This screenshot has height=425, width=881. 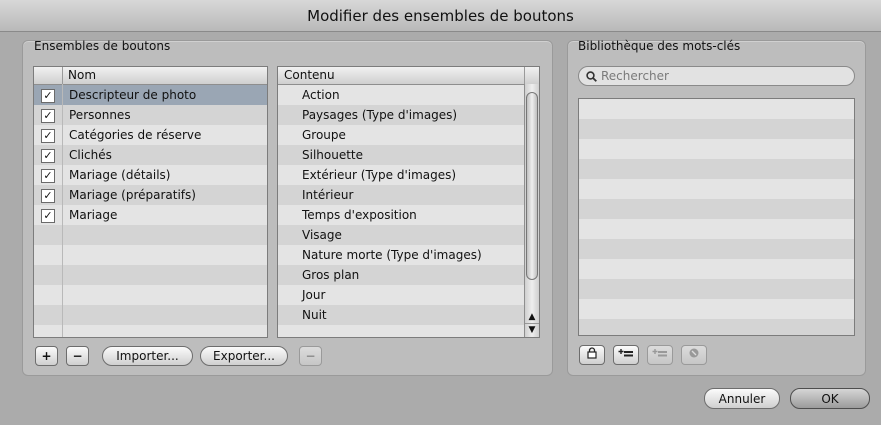 I want to click on table-row: ✓ Mariage (détails), so click(x=150, y=175).